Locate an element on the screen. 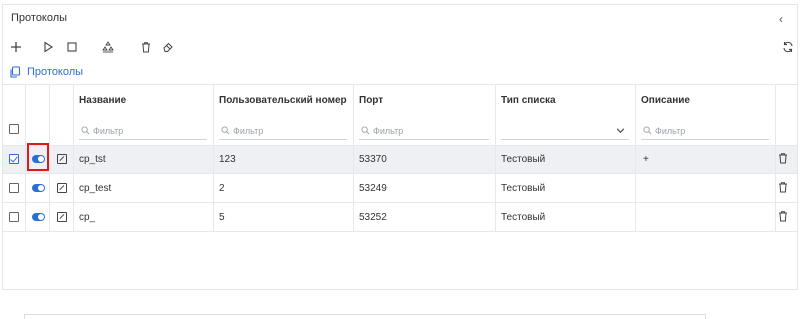  cell-description: + is located at coordinates (646, 159).